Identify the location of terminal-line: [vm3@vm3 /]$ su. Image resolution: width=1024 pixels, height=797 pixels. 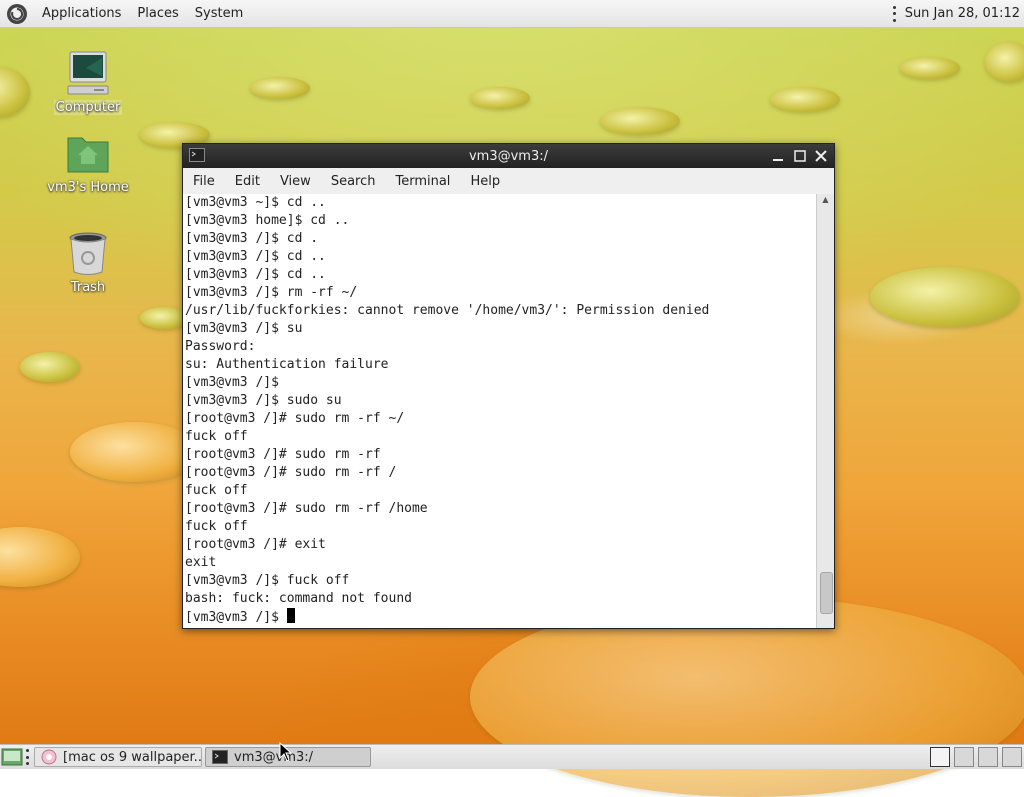
(244, 328).